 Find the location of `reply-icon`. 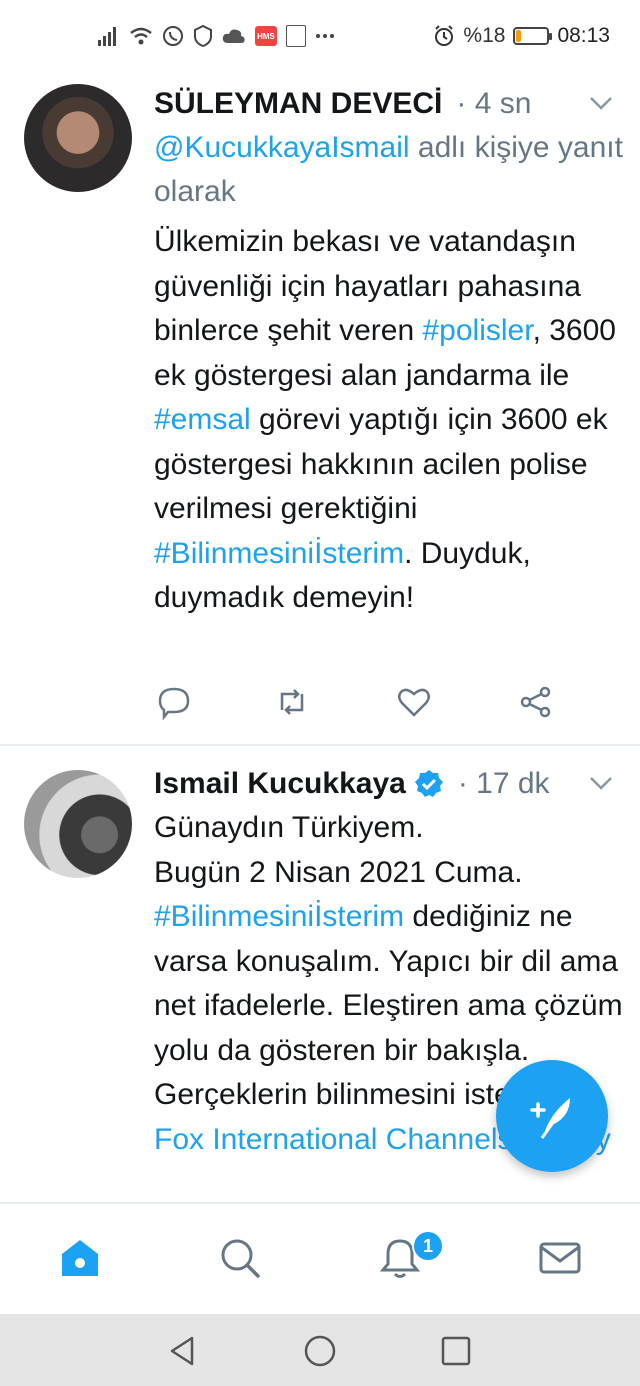

reply-icon is located at coordinates (174, 702).